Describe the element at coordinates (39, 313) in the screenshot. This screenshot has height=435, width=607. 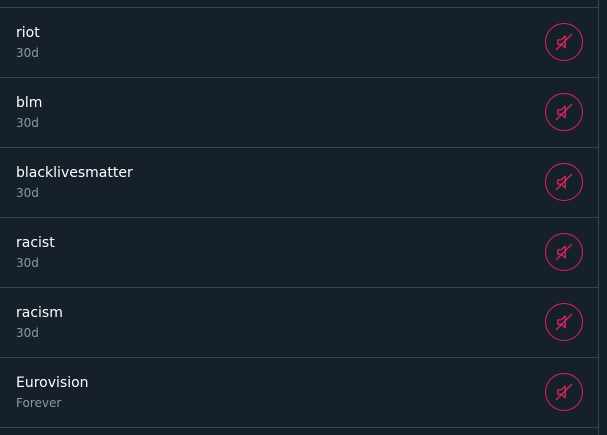
I see `muted-word-text: racism` at that location.